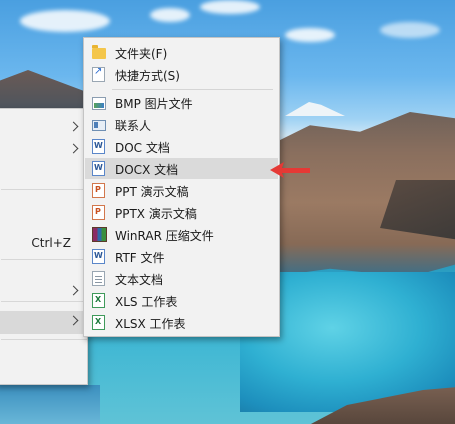  What do you see at coordinates (98, 322) in the screenshot?
I see `xlsx-spreadsheet-icon` at bounding box center [98, 322].